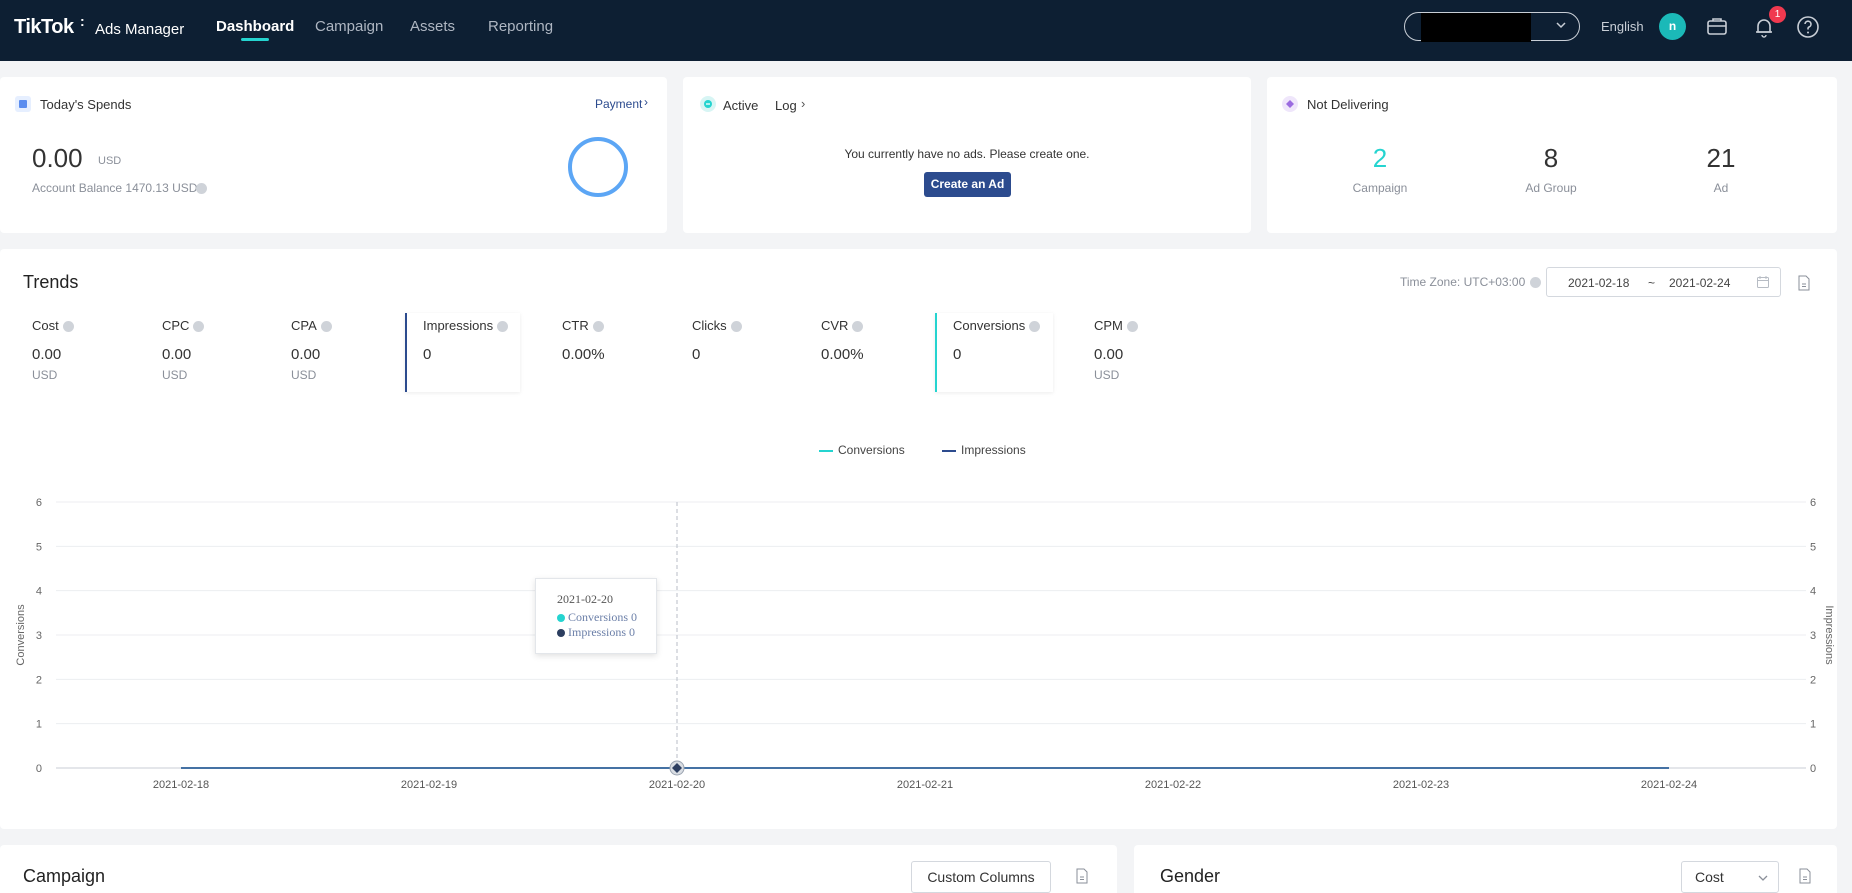 The width and height of the screenshot is (1852, 893). Describe the element at coordinates (39, 547) in the screenshot. I see `y-tick-label: 5` at that location.